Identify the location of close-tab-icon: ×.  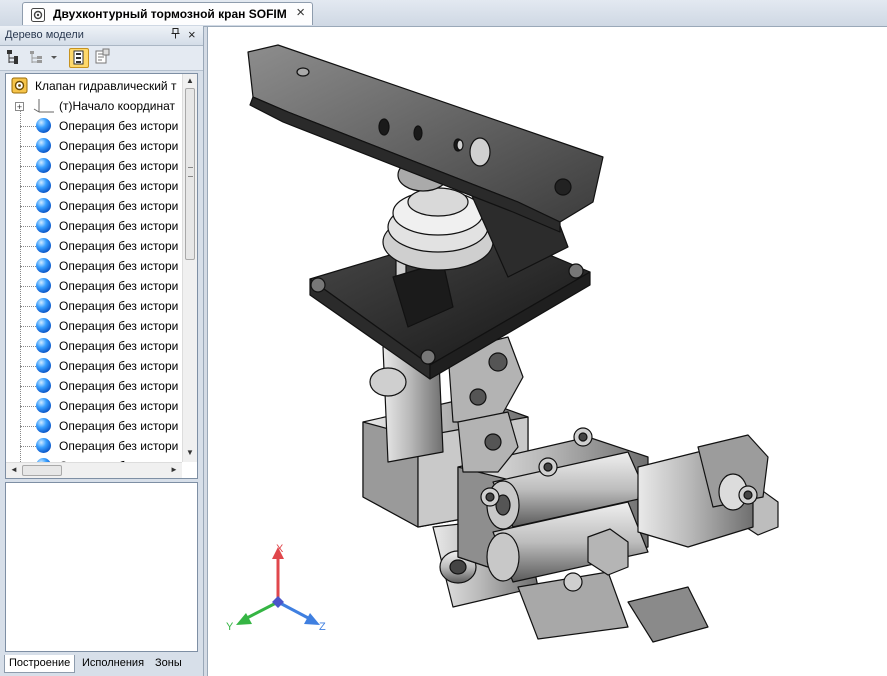
(300, 13).